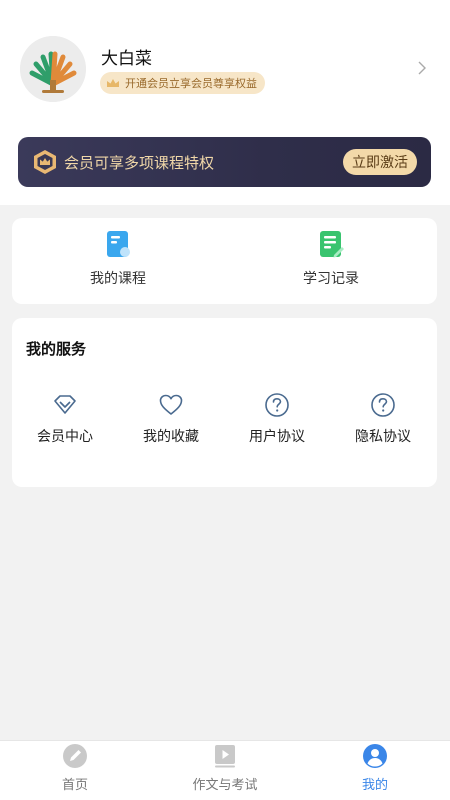 This screenshot has width=450, height=800. I want to click on profile-row: 大白菜 开通会员立享会员尊享权益, so click(225, 69).